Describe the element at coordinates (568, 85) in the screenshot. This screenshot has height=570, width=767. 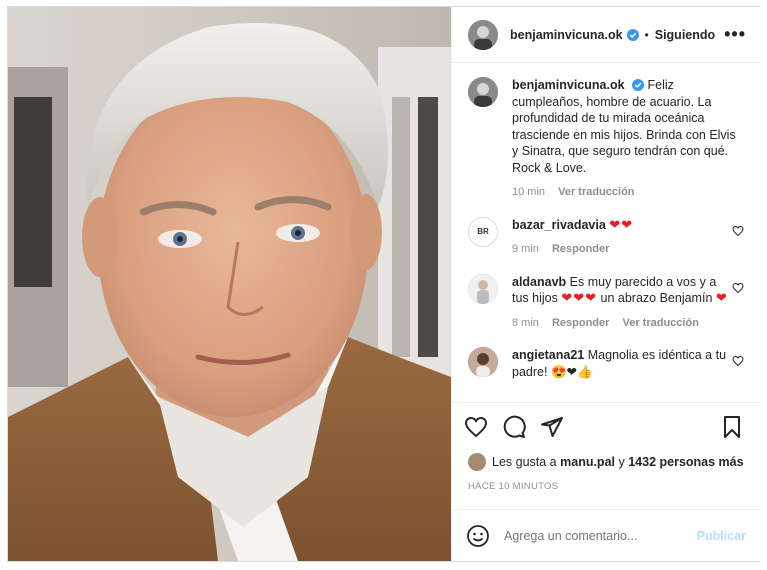
I see `caption-username: benjaminvicuna.ok` at that location.